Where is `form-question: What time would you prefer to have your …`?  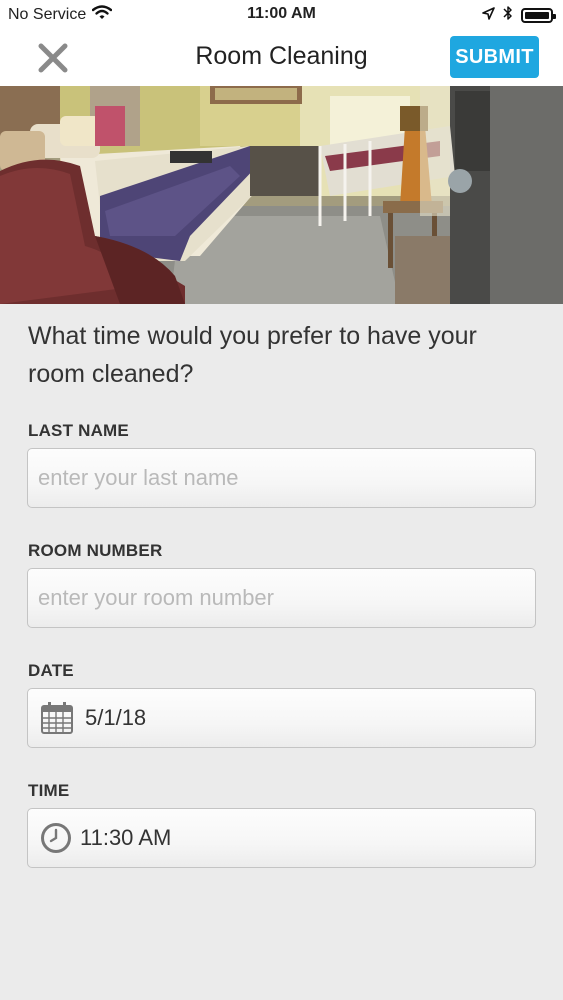 form-question: What time would you prefer to have your … is located at coordinates (252, 355).